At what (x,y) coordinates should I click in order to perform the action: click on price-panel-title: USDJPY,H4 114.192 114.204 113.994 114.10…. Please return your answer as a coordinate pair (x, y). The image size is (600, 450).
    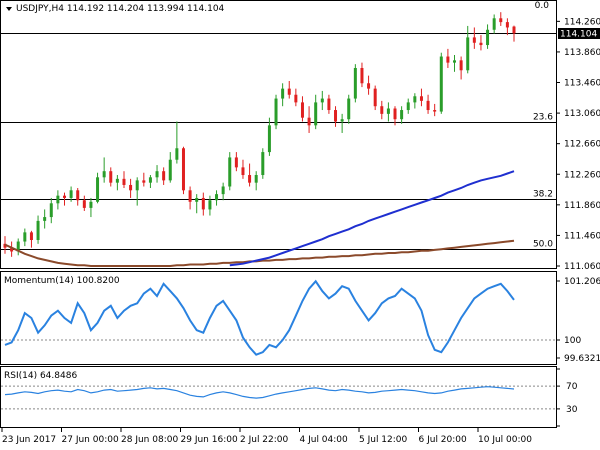
    Looking at the image, I should click on (115, 9).